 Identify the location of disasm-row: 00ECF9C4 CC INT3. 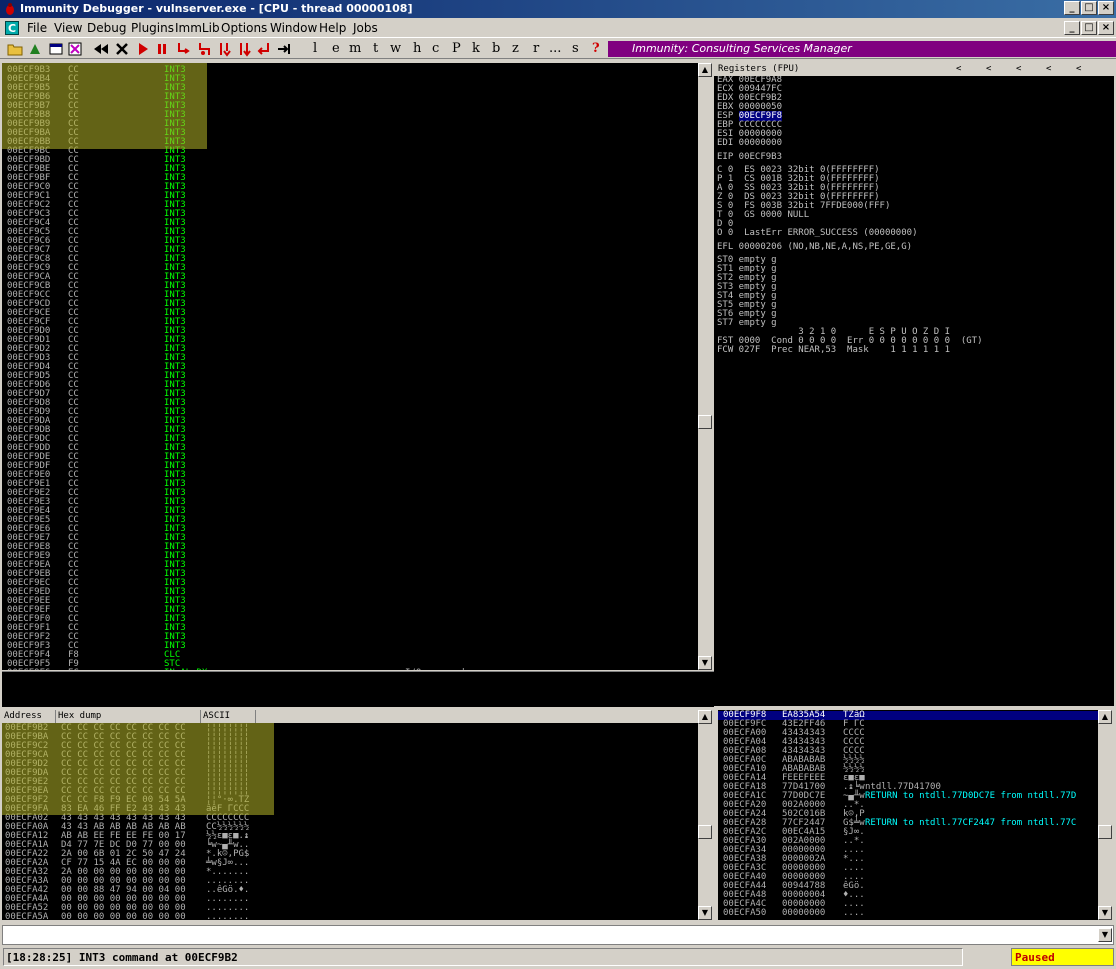
(350, 223).